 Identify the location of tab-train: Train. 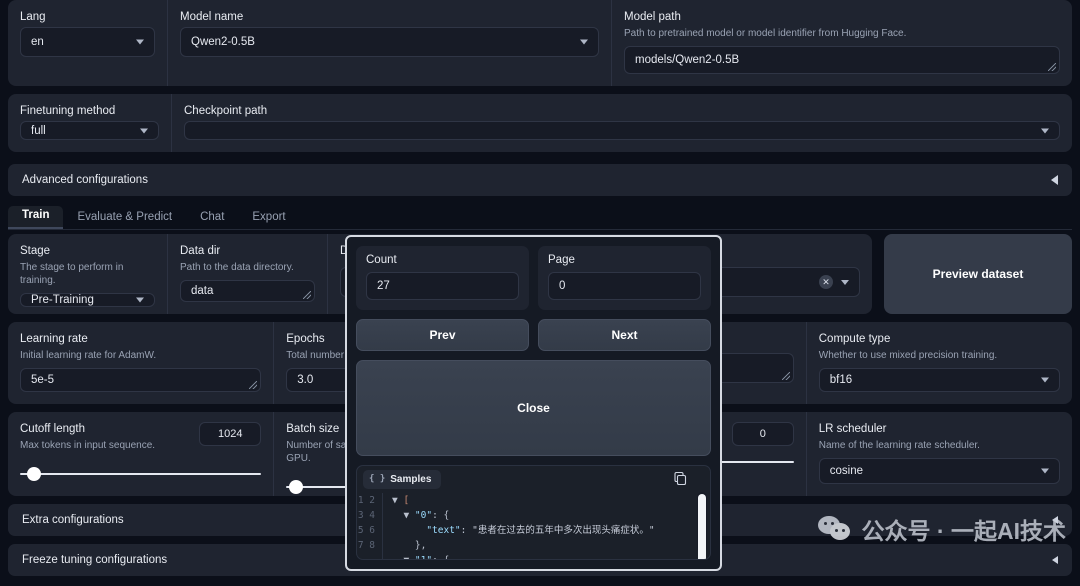
(36, 217).